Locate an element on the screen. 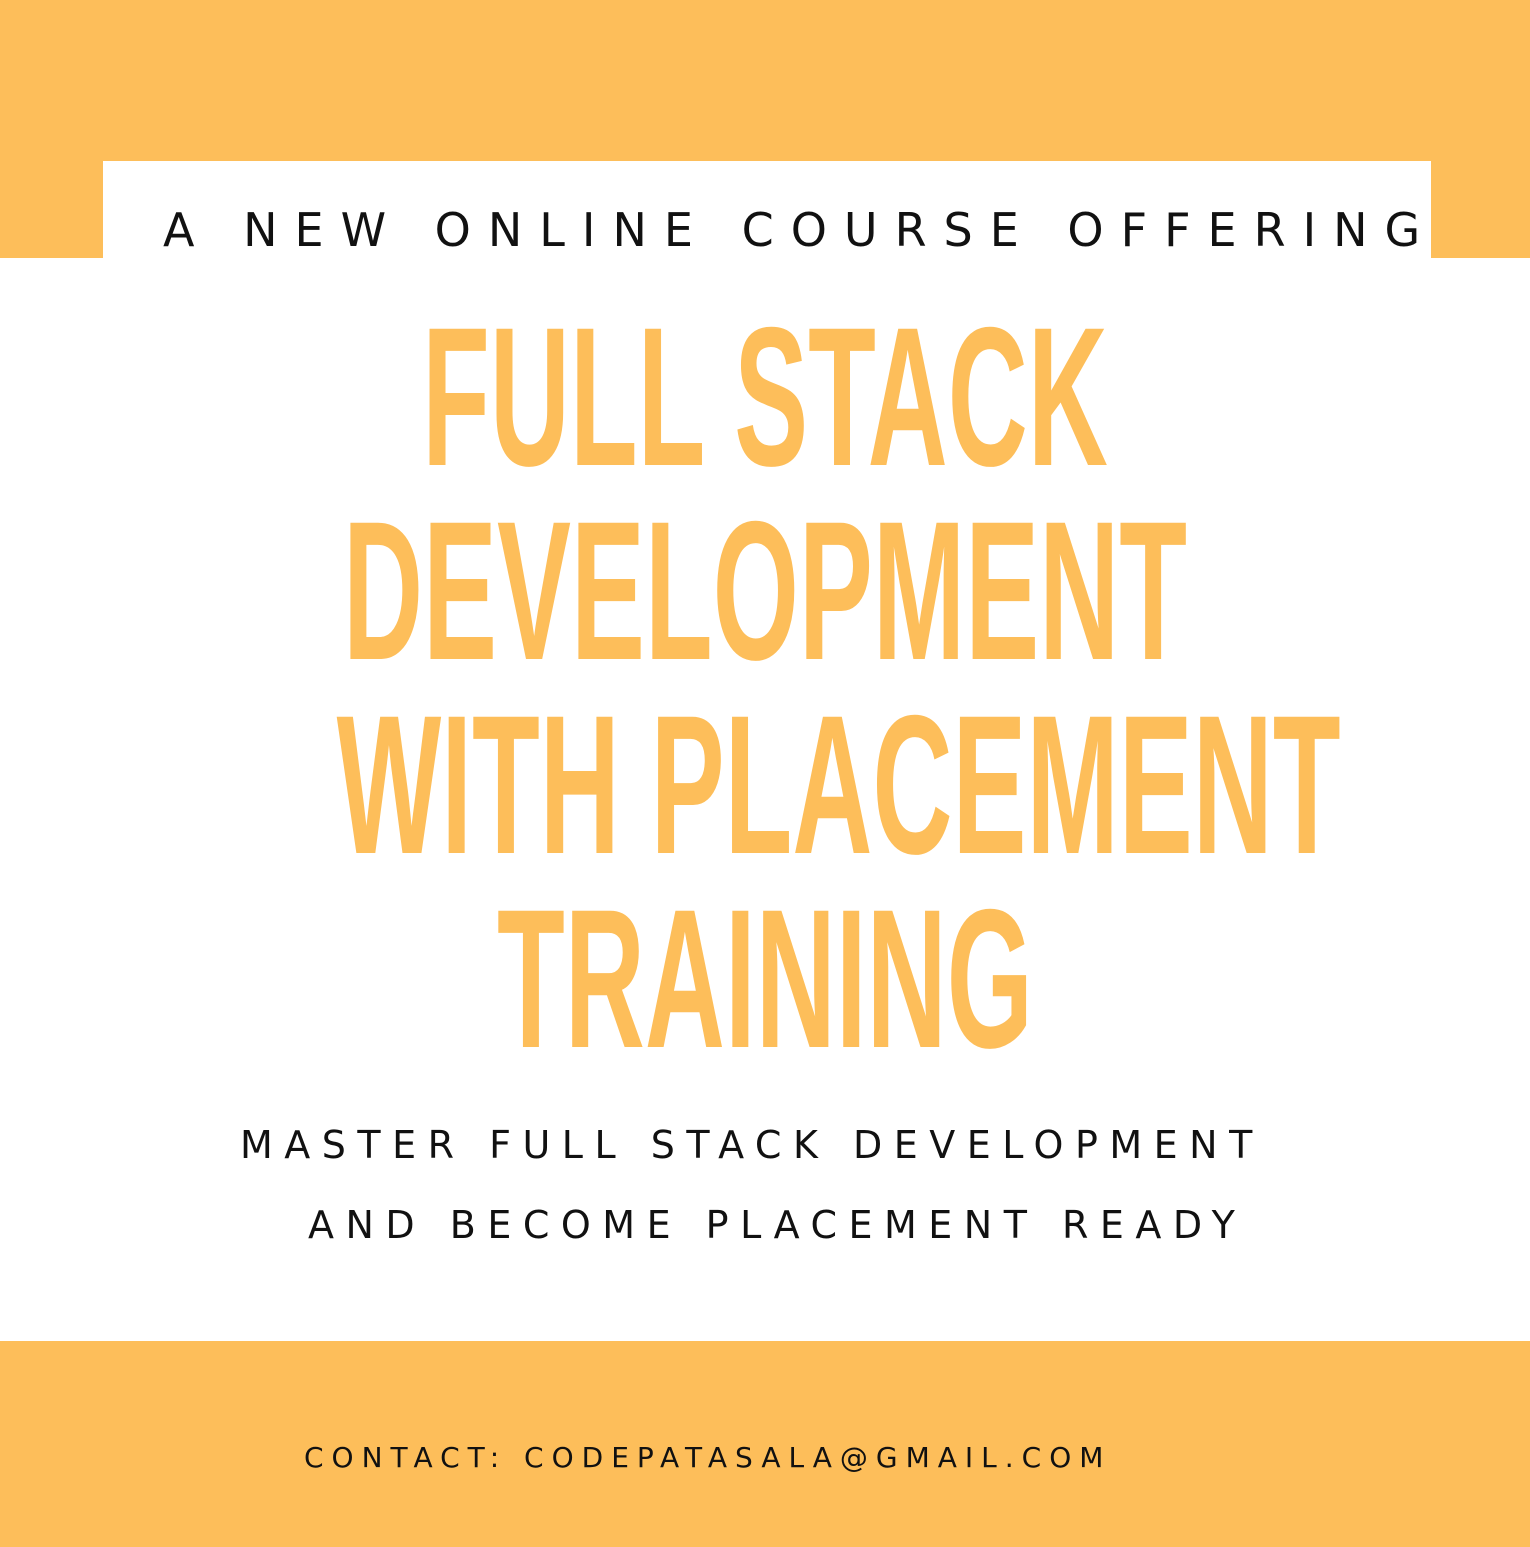 The width and height of the screenshot is (1530, 1547). contact-info: CONTACT: CODEPATASALA@GMAIL.COM is located at coordinates (707, 1458).